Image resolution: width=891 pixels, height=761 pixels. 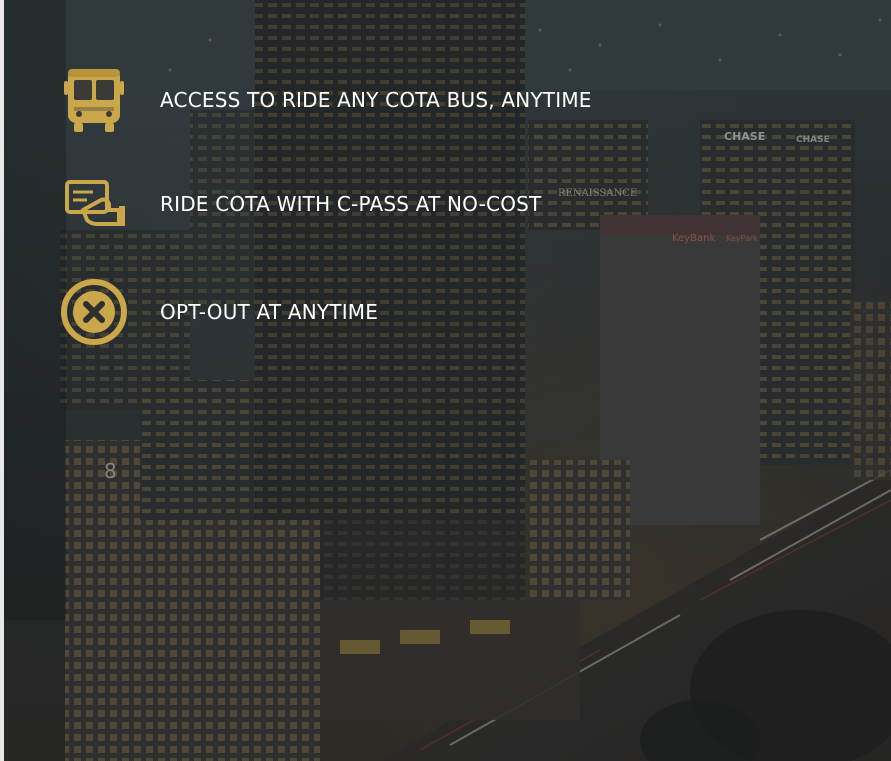 I want to click on feature-item-cpass: RIDE COTA WITH C-PASS AT NO-COST, so click(x=300, y=204).